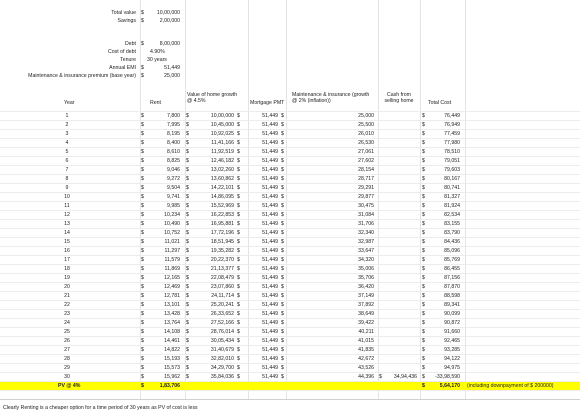 This screenshot has width=580, height=419. Describe the element at coordinates (445, 233) in the screenshot. I see `cell-total: 83,790` at that location.